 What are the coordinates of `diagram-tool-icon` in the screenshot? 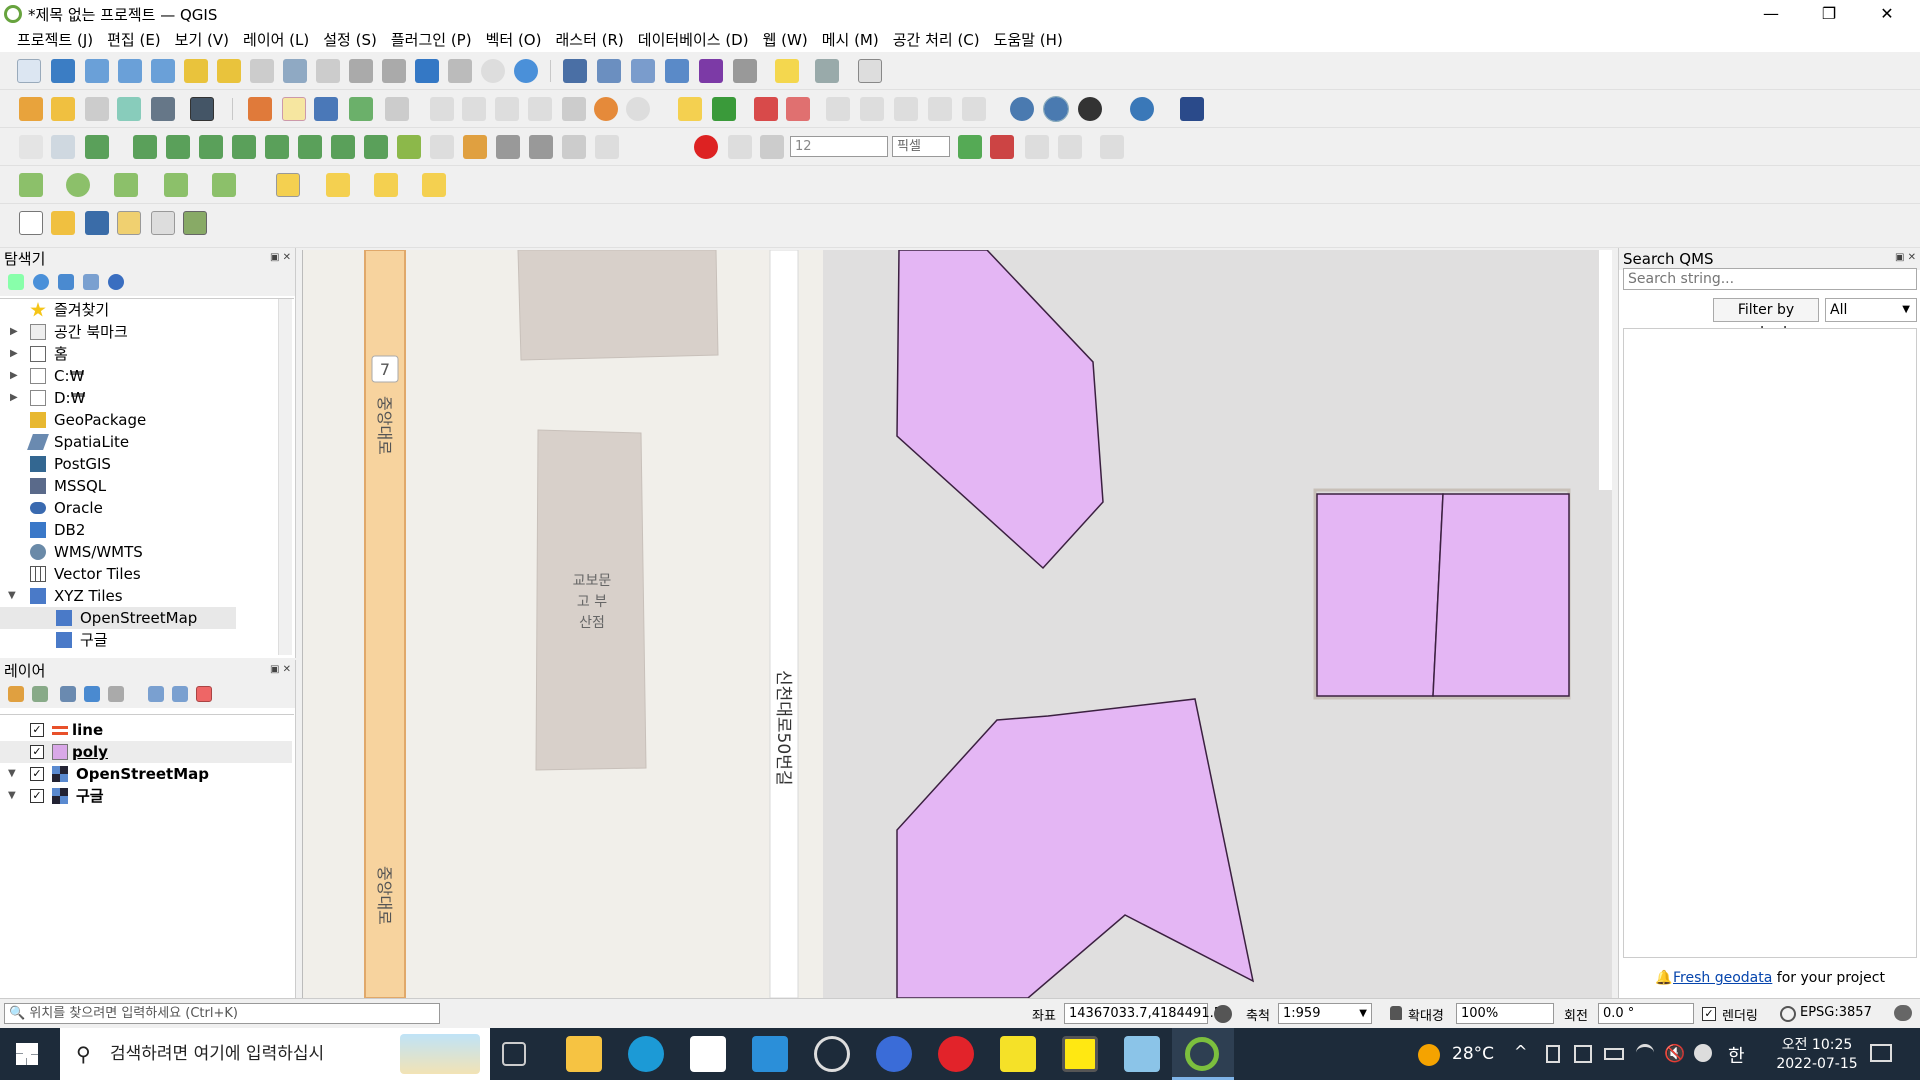 It's located at (724, 109).